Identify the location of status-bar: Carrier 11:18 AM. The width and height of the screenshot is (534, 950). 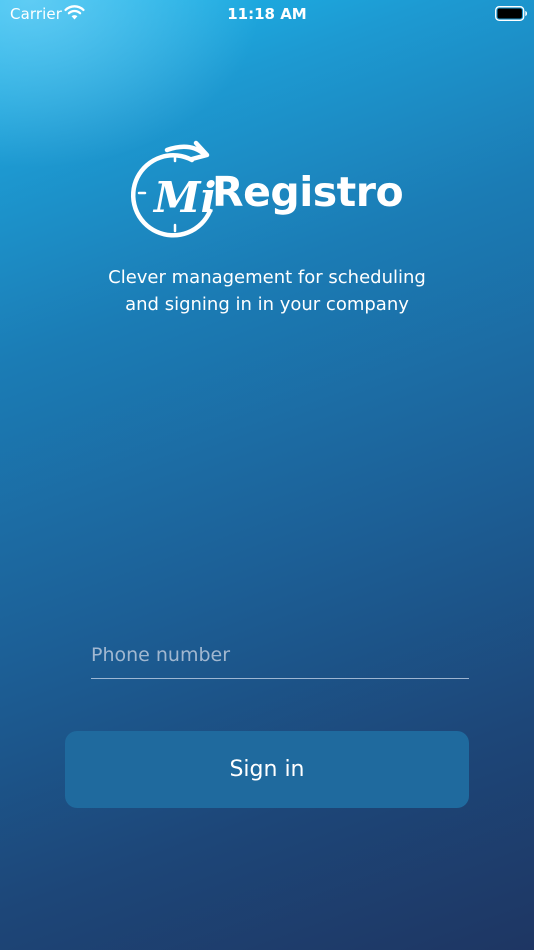
(267, 14).